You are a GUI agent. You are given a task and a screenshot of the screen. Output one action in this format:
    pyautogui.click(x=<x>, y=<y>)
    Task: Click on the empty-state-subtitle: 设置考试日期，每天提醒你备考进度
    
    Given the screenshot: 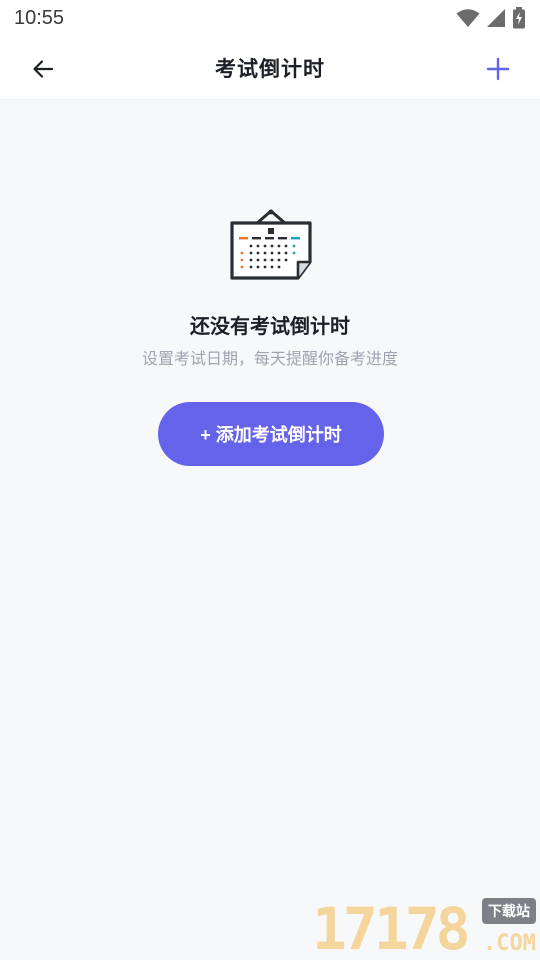 What is the action you would take?
    pyautogui.click(x=269, y=358)
    